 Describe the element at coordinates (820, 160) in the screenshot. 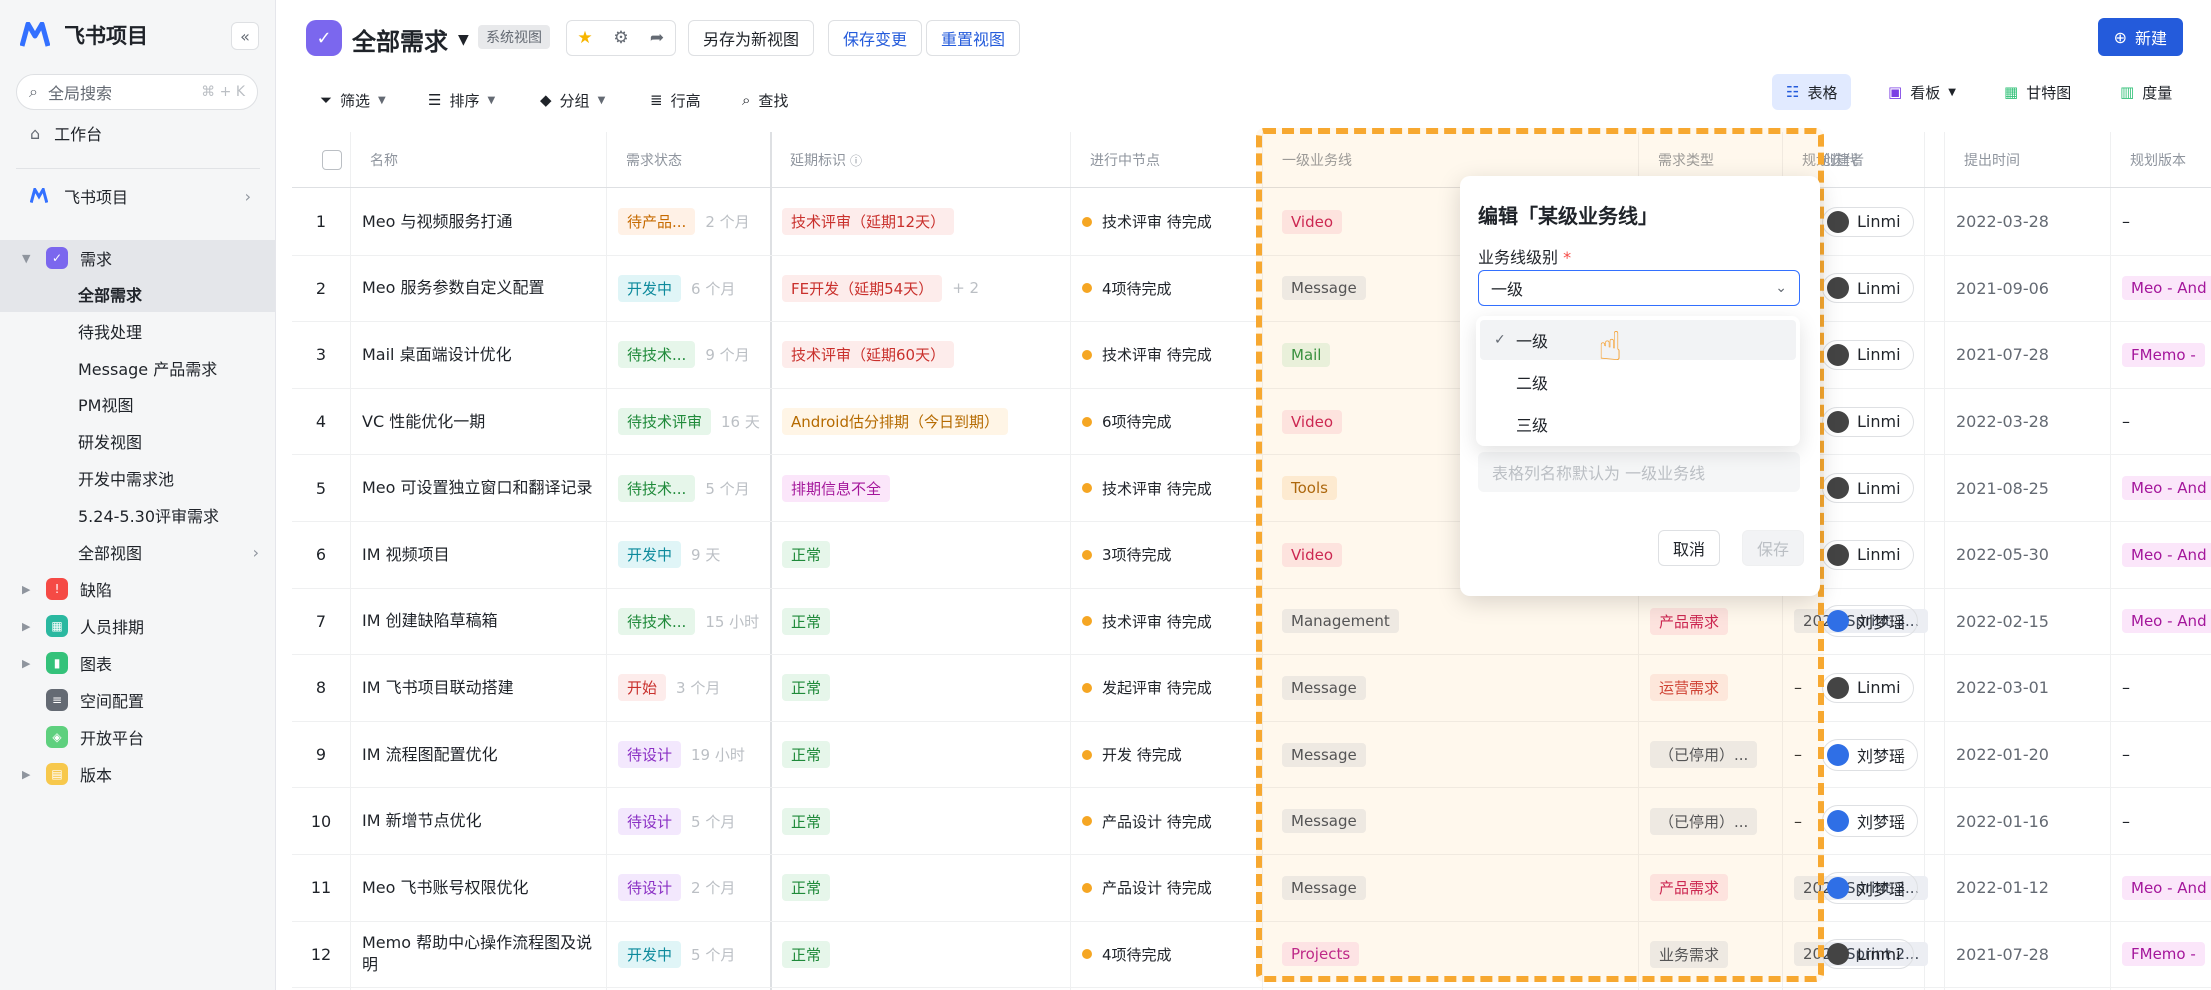

I see `col-header-delay: 延期标识 ⓘ` at that location.